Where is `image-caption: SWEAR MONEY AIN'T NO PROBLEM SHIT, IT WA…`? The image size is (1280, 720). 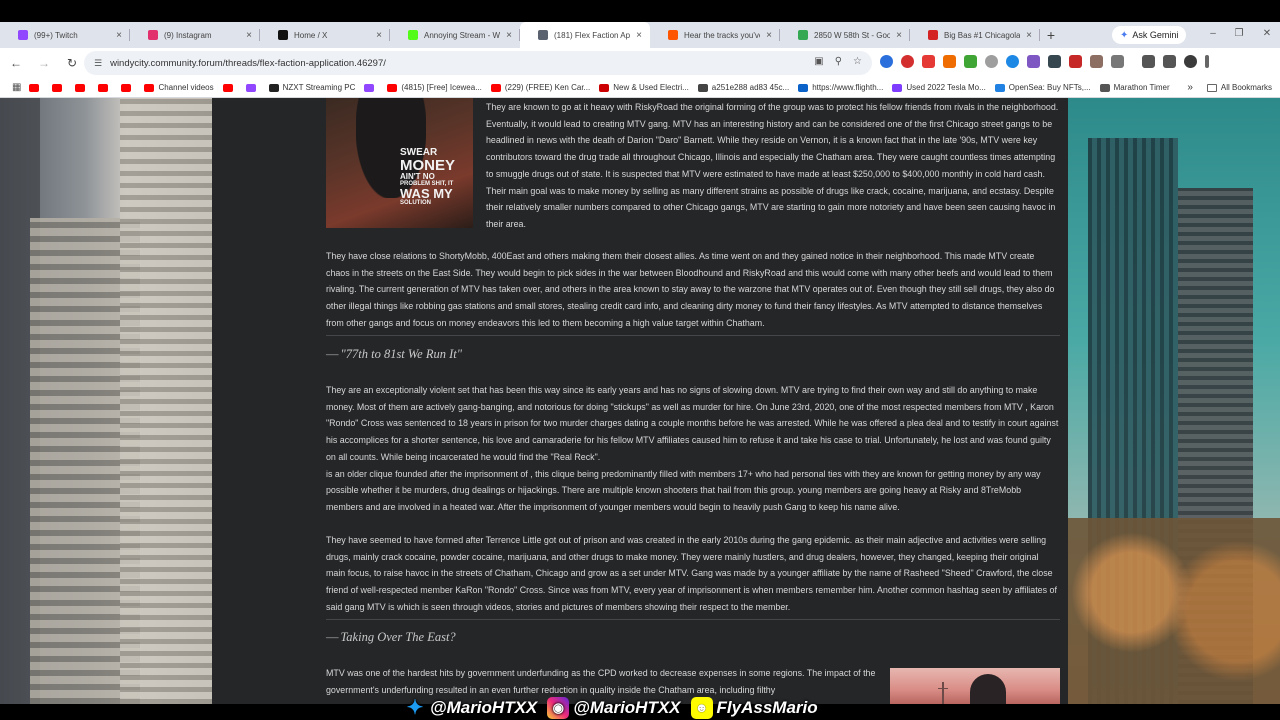
image-caption: SWEAR MONEY AIN'T NO PROBLEM SHIT, IT WA… is located at coordinates (428, 177).